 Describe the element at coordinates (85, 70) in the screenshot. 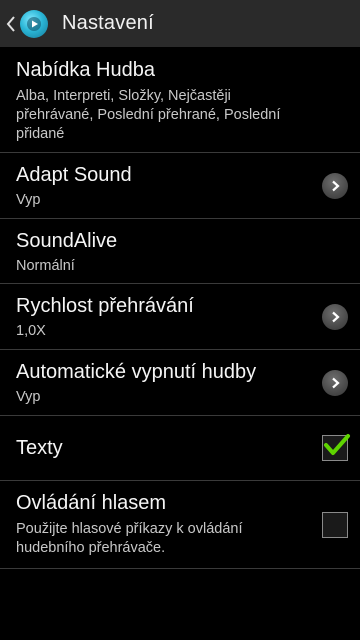

I see `setting-title: Nabídka Hudba` at that location.